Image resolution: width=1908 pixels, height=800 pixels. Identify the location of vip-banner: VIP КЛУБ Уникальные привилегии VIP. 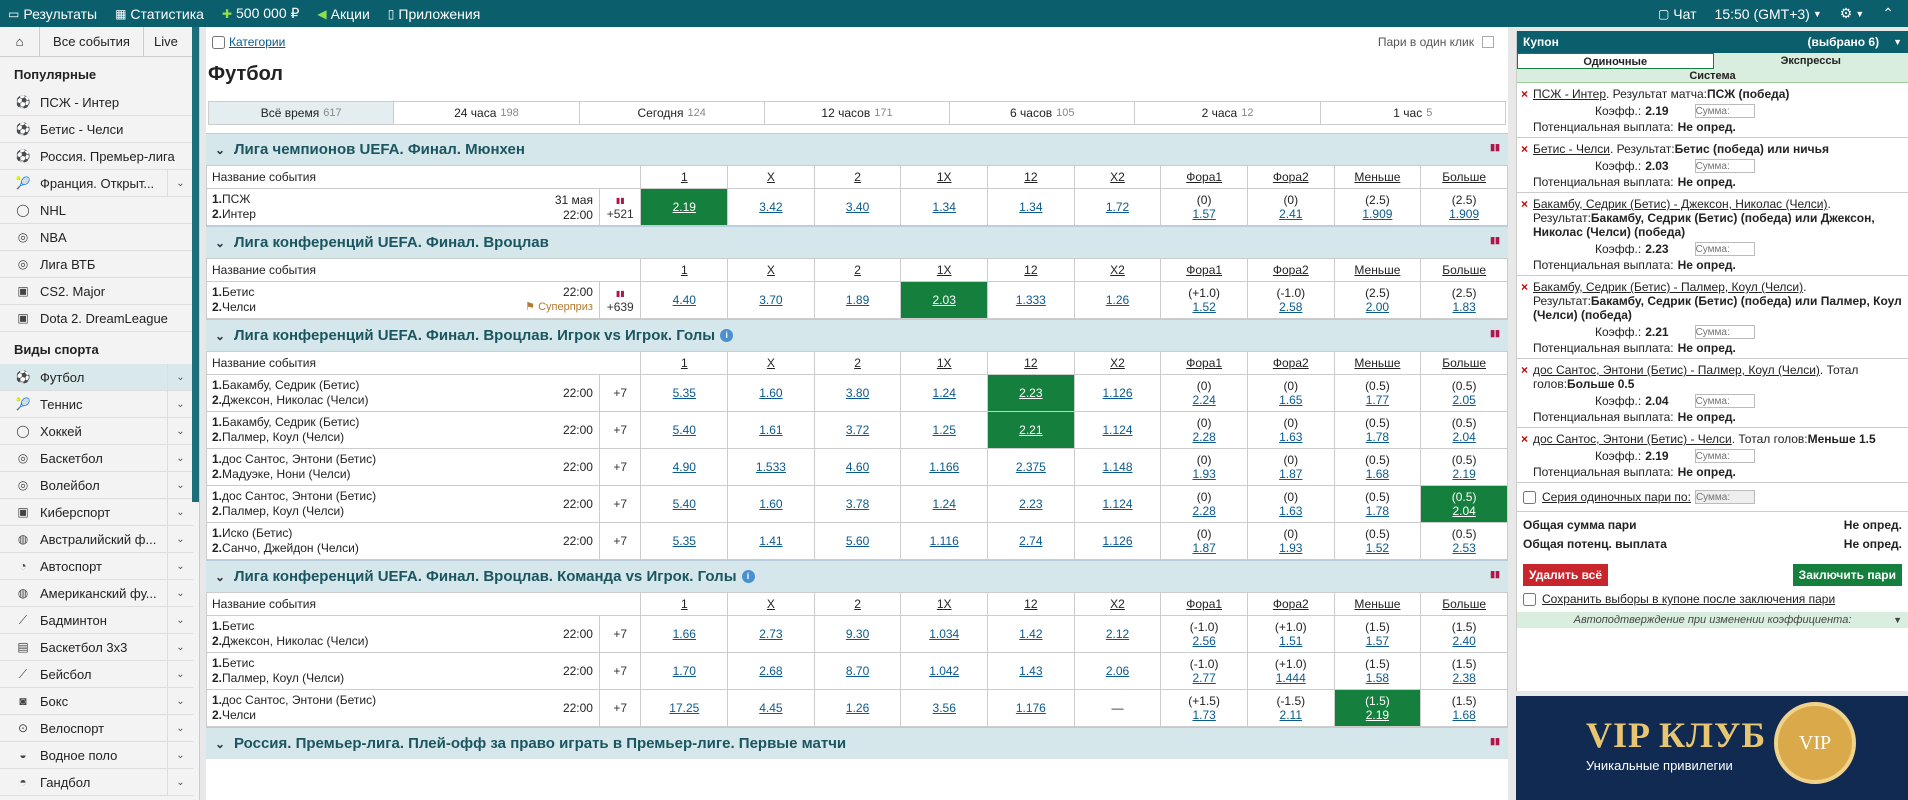
(1712, 748).